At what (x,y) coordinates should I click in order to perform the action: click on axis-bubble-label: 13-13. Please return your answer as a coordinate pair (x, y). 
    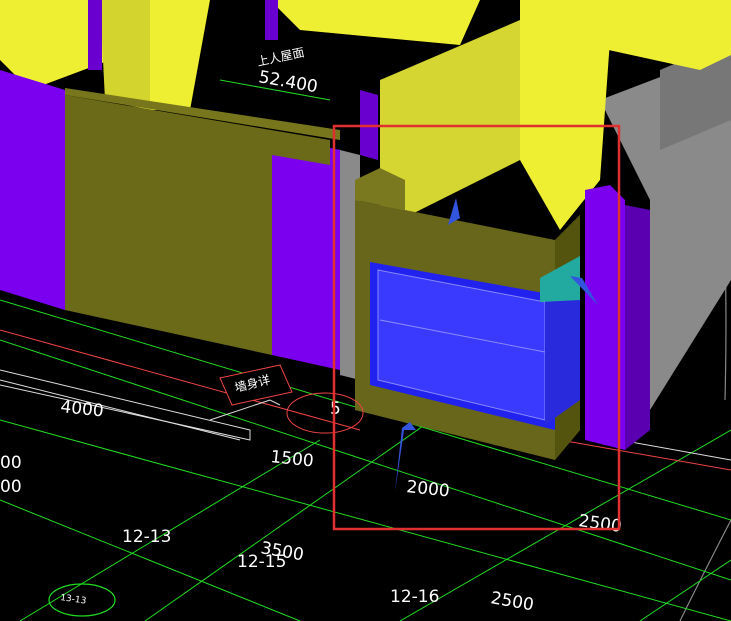
    Looking at the image, I should click on (73, 600).